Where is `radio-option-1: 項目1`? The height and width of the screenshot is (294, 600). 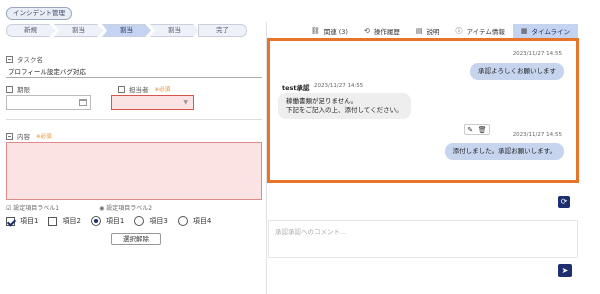 radio-option-1: 項目1 is located at coordinates (107, 221).